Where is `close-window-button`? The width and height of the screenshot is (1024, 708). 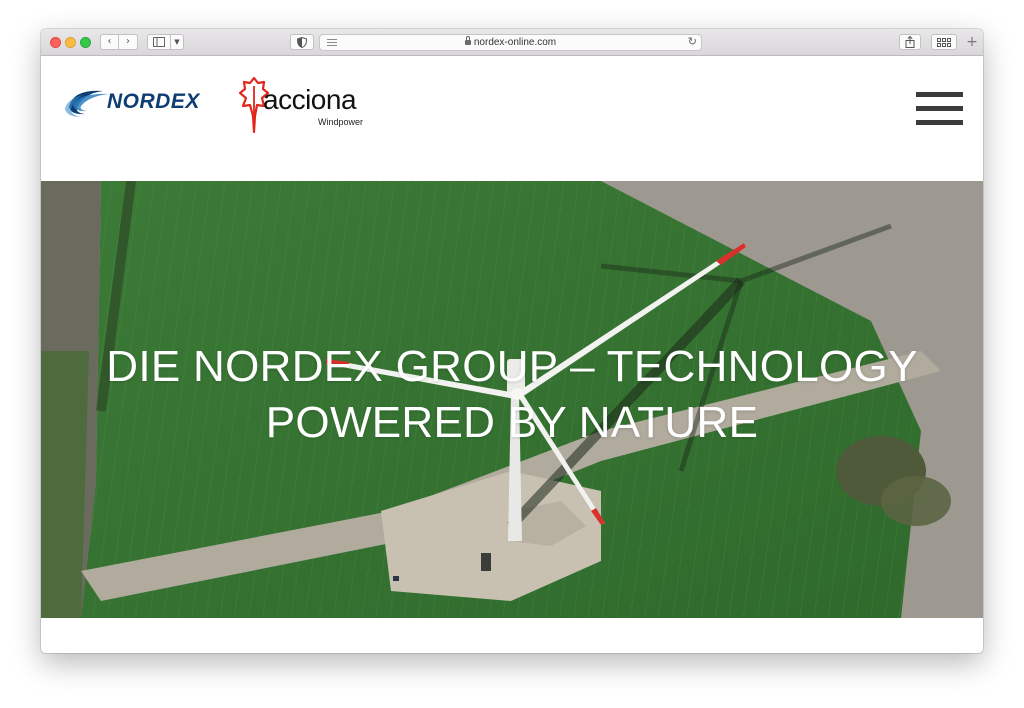
close-window-button is located at coordinates (55, 42).